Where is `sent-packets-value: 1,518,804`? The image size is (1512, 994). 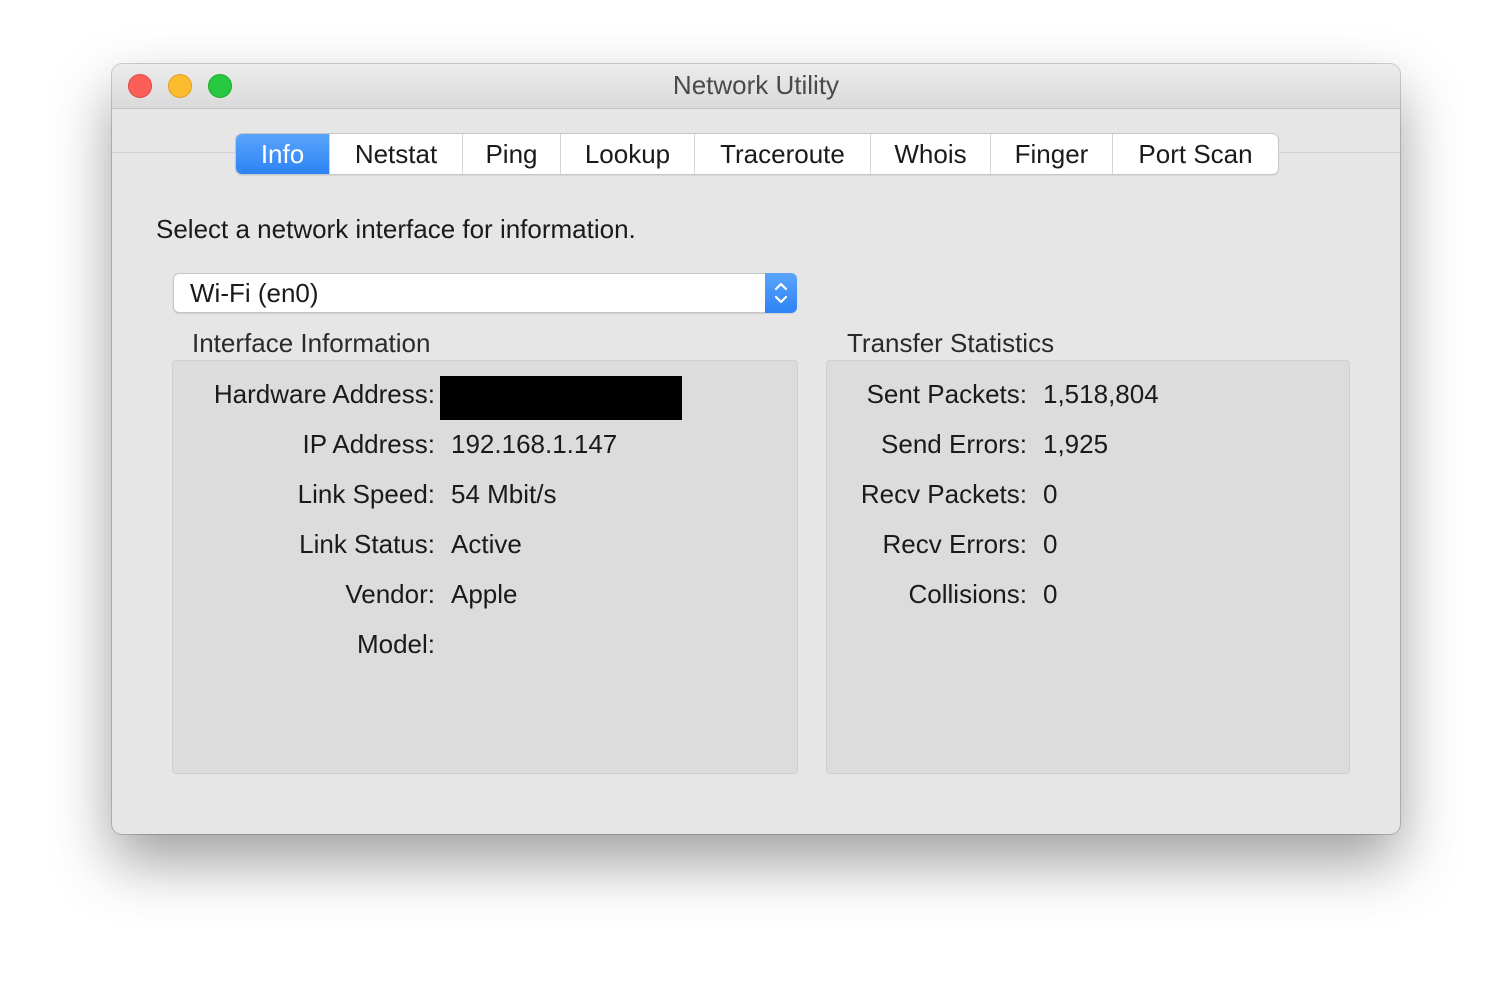
sent-packets-value: 1,518,804 is located at coordinates (1101, 394).